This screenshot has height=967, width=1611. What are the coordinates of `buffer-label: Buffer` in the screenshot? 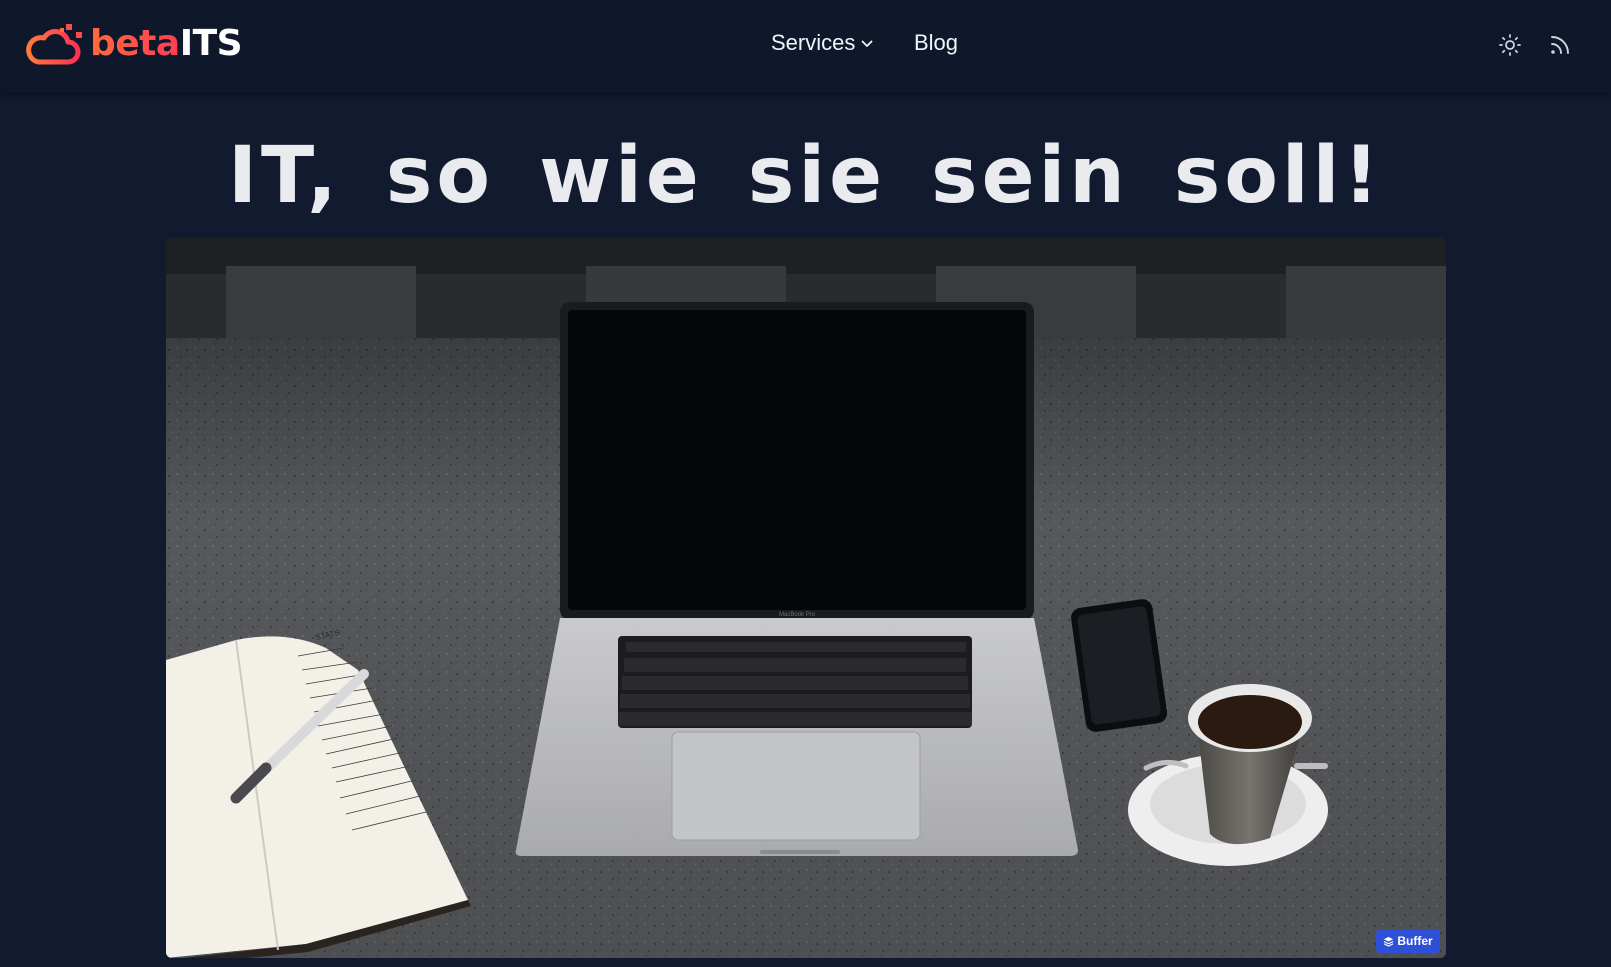 It's located at (1415, 941).